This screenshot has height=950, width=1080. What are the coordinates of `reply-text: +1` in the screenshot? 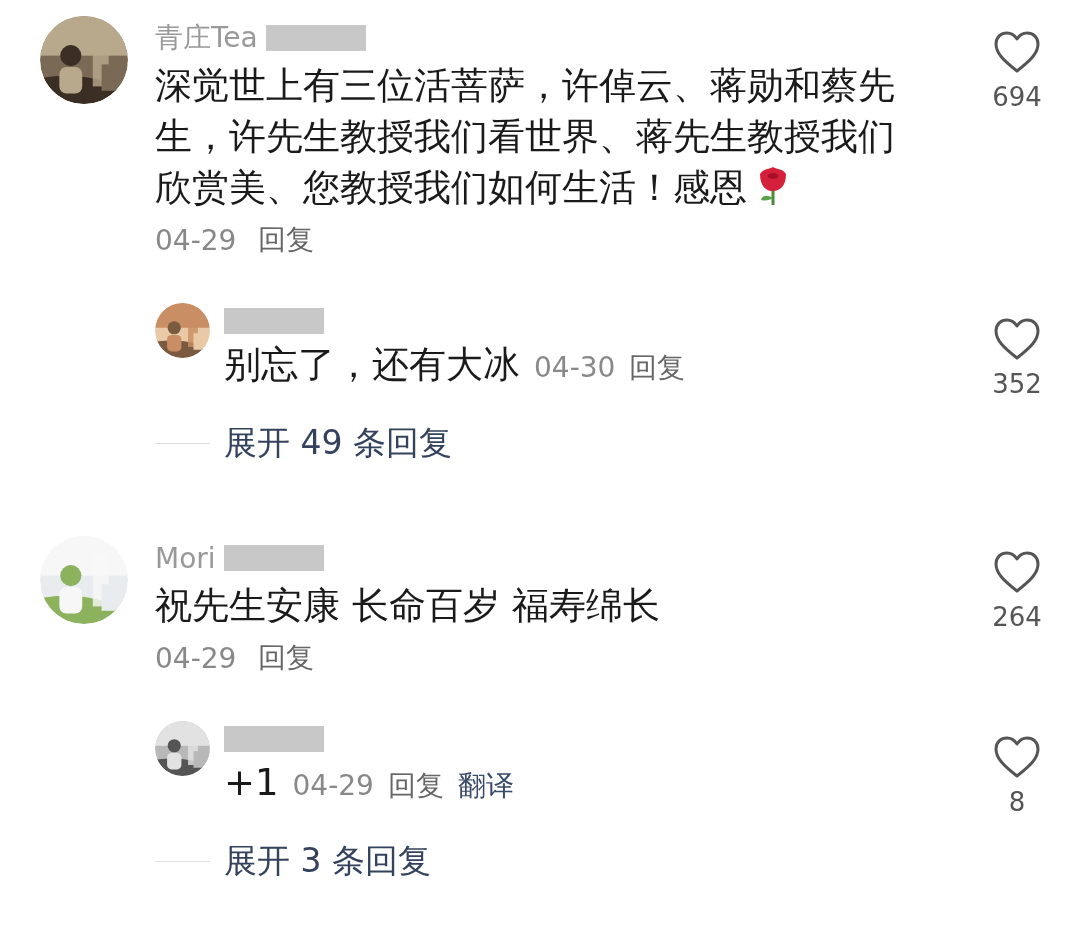 It's located at (251, 783).